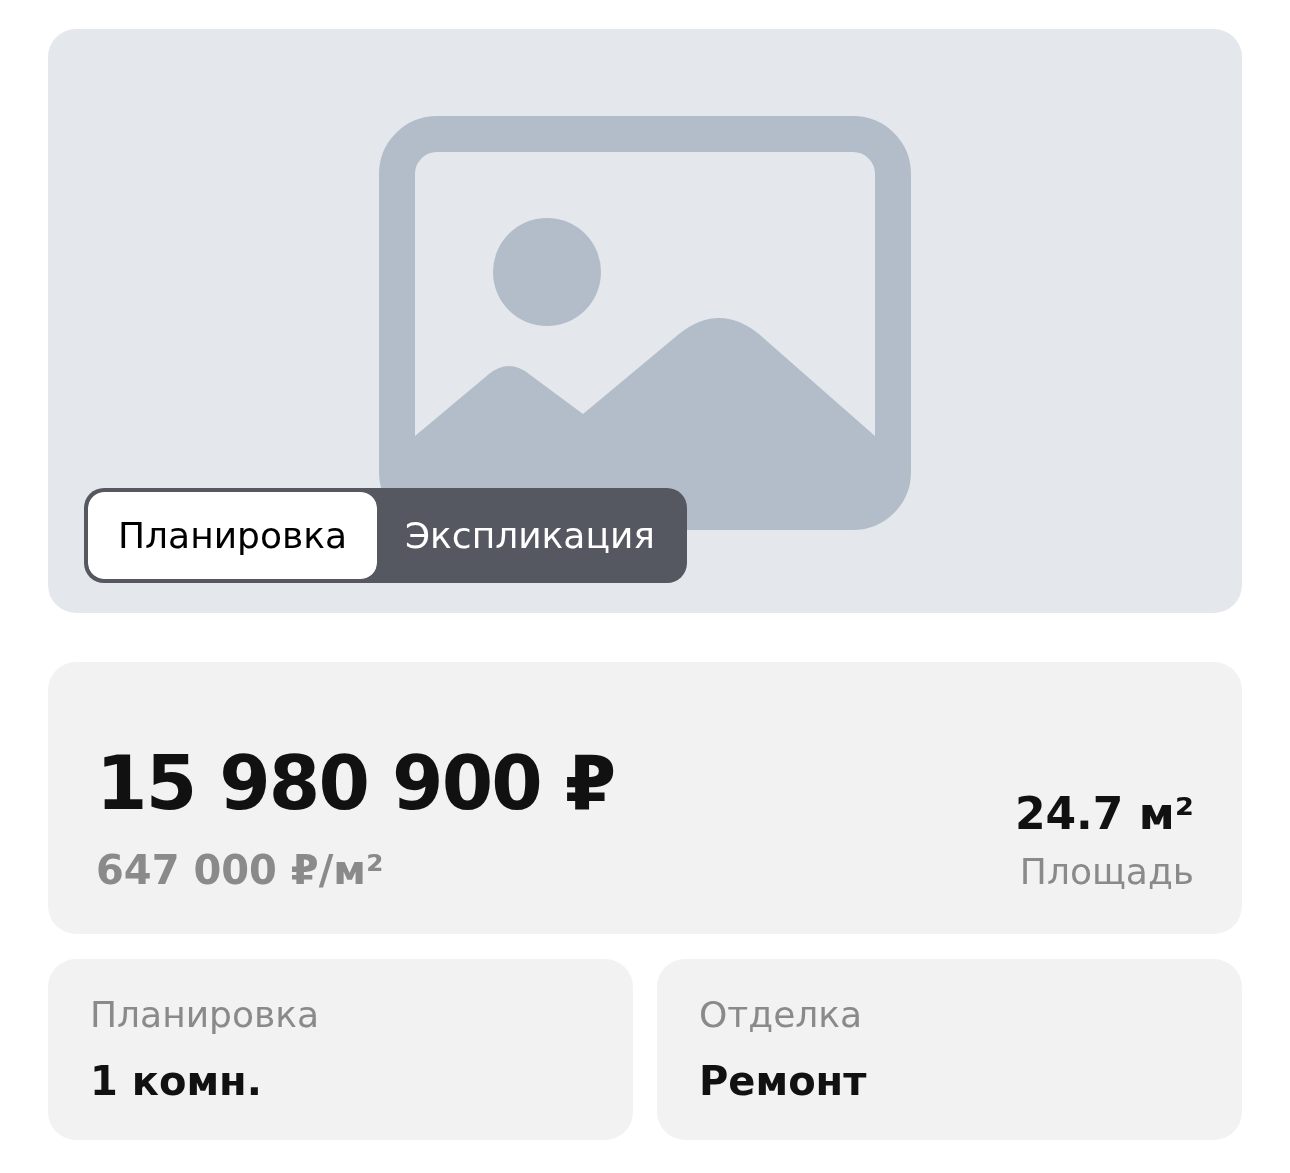  What do you see at coordinates (1106, 872) in the screenshot?
I see `area-label: Площадь` at bounding box center [1106, 872].